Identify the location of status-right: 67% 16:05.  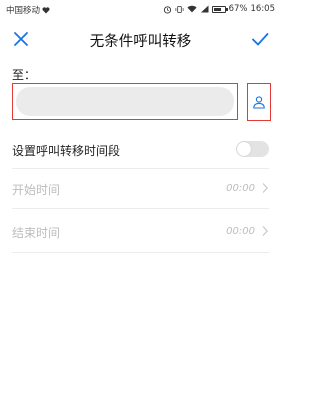
(219, 9).